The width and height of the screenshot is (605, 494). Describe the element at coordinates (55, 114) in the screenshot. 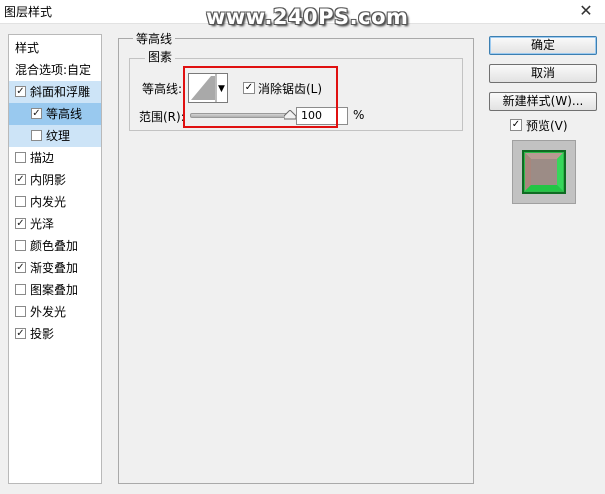

I see `sidebar-item-contour: ✓ 等高线` at that location.